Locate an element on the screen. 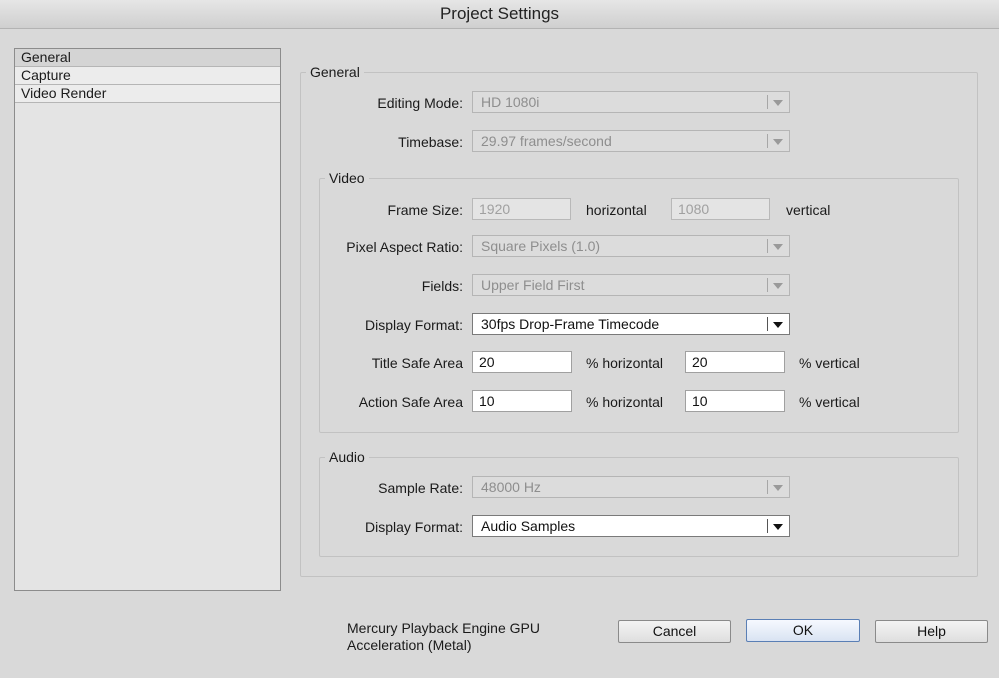 The height and width of the screenshot is (678, 999). audio-display-format-select: Audio Samples is located at coordinates (631, 526).